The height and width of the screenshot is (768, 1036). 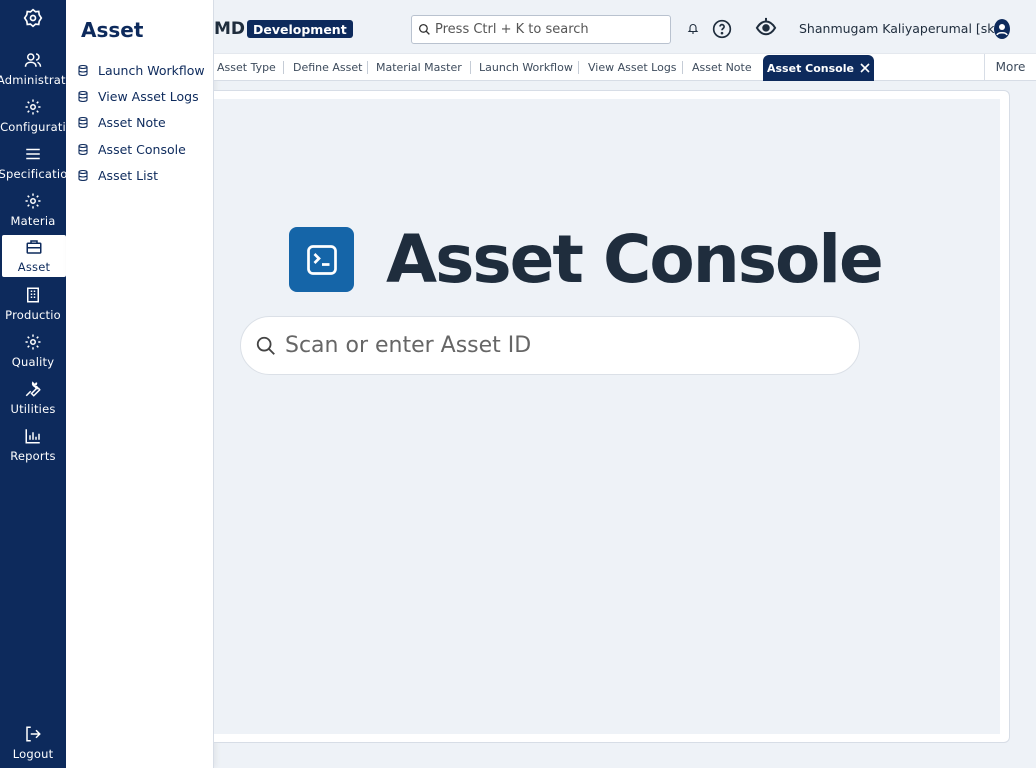 What do you see at coordinates (33, 353) in the screenshot?
I see `rail-item-quality: Quality` at bounding box center [33, 353].